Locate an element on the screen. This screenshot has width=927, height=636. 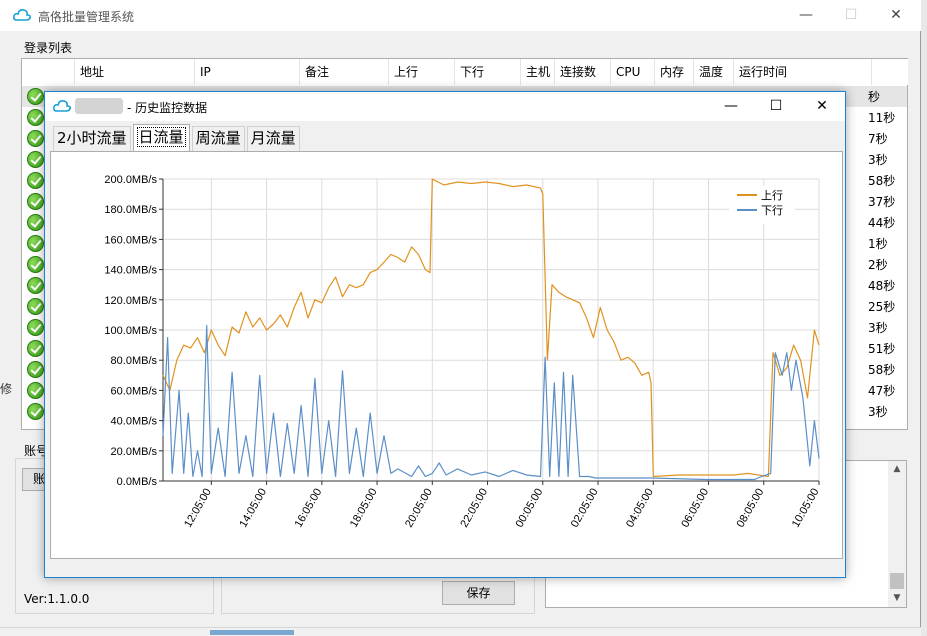
main-maximize-button: ☐ is located at coordinates (851, 15).